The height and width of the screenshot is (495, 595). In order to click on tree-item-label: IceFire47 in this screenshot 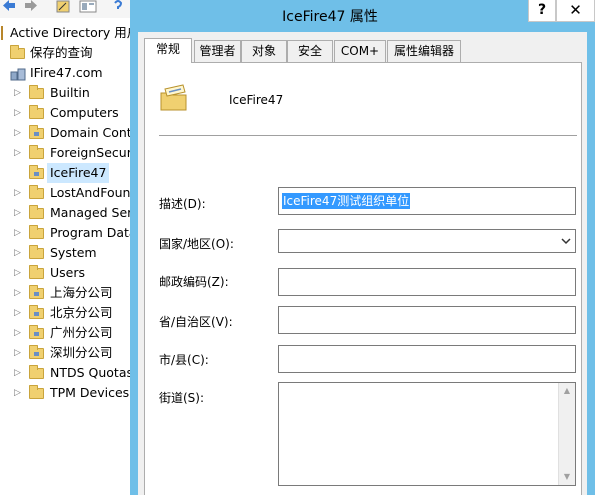, I will do `click(78, 173)`.